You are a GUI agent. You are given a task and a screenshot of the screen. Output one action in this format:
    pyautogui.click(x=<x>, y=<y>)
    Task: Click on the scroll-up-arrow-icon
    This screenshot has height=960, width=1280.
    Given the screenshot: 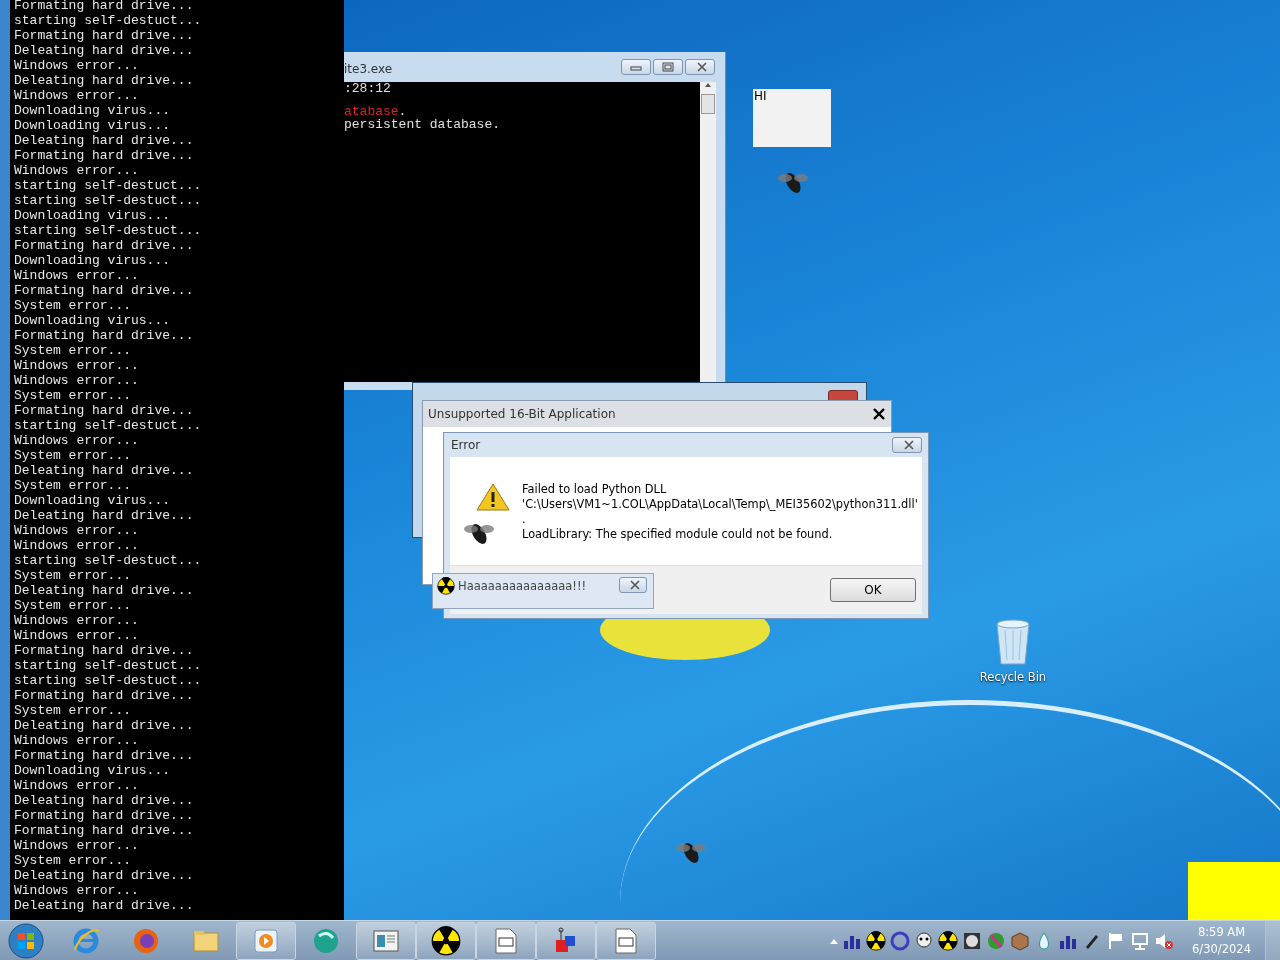 What is the action you would take?
    pyautogui.click(x=708, y=85)
    